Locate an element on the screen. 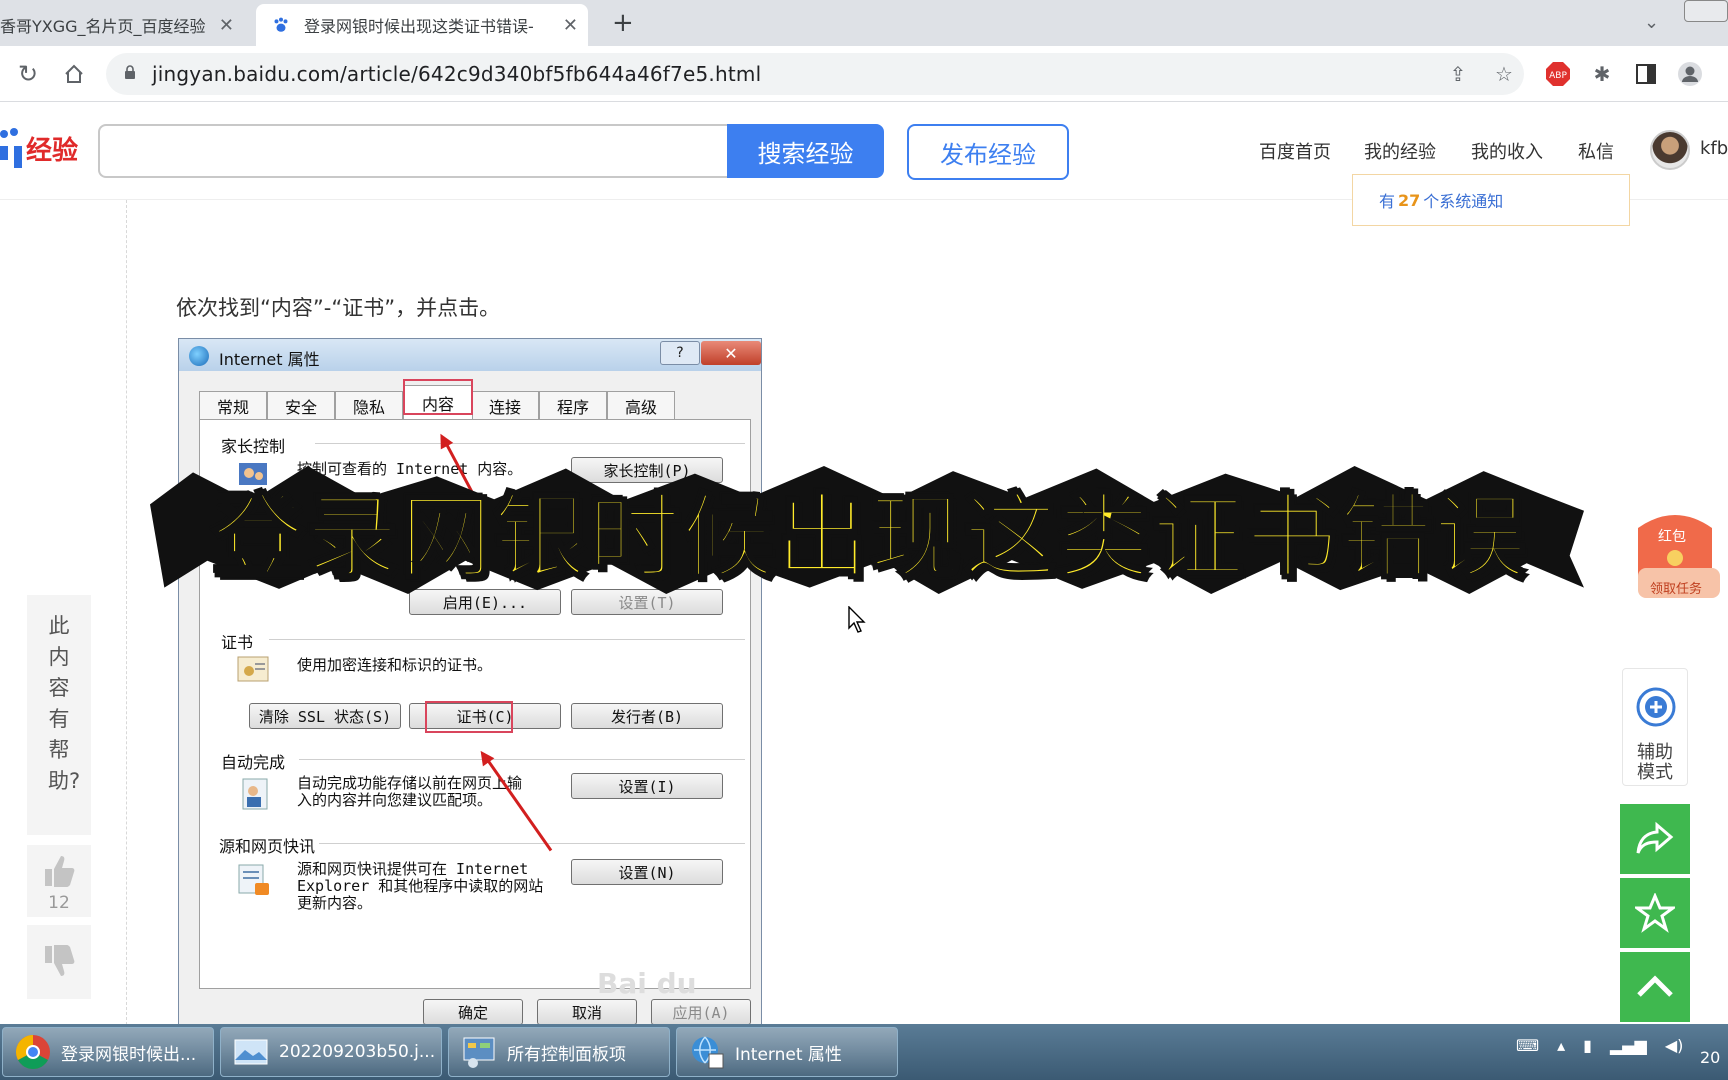  favorite-button is located at coordinates (1655, 913).